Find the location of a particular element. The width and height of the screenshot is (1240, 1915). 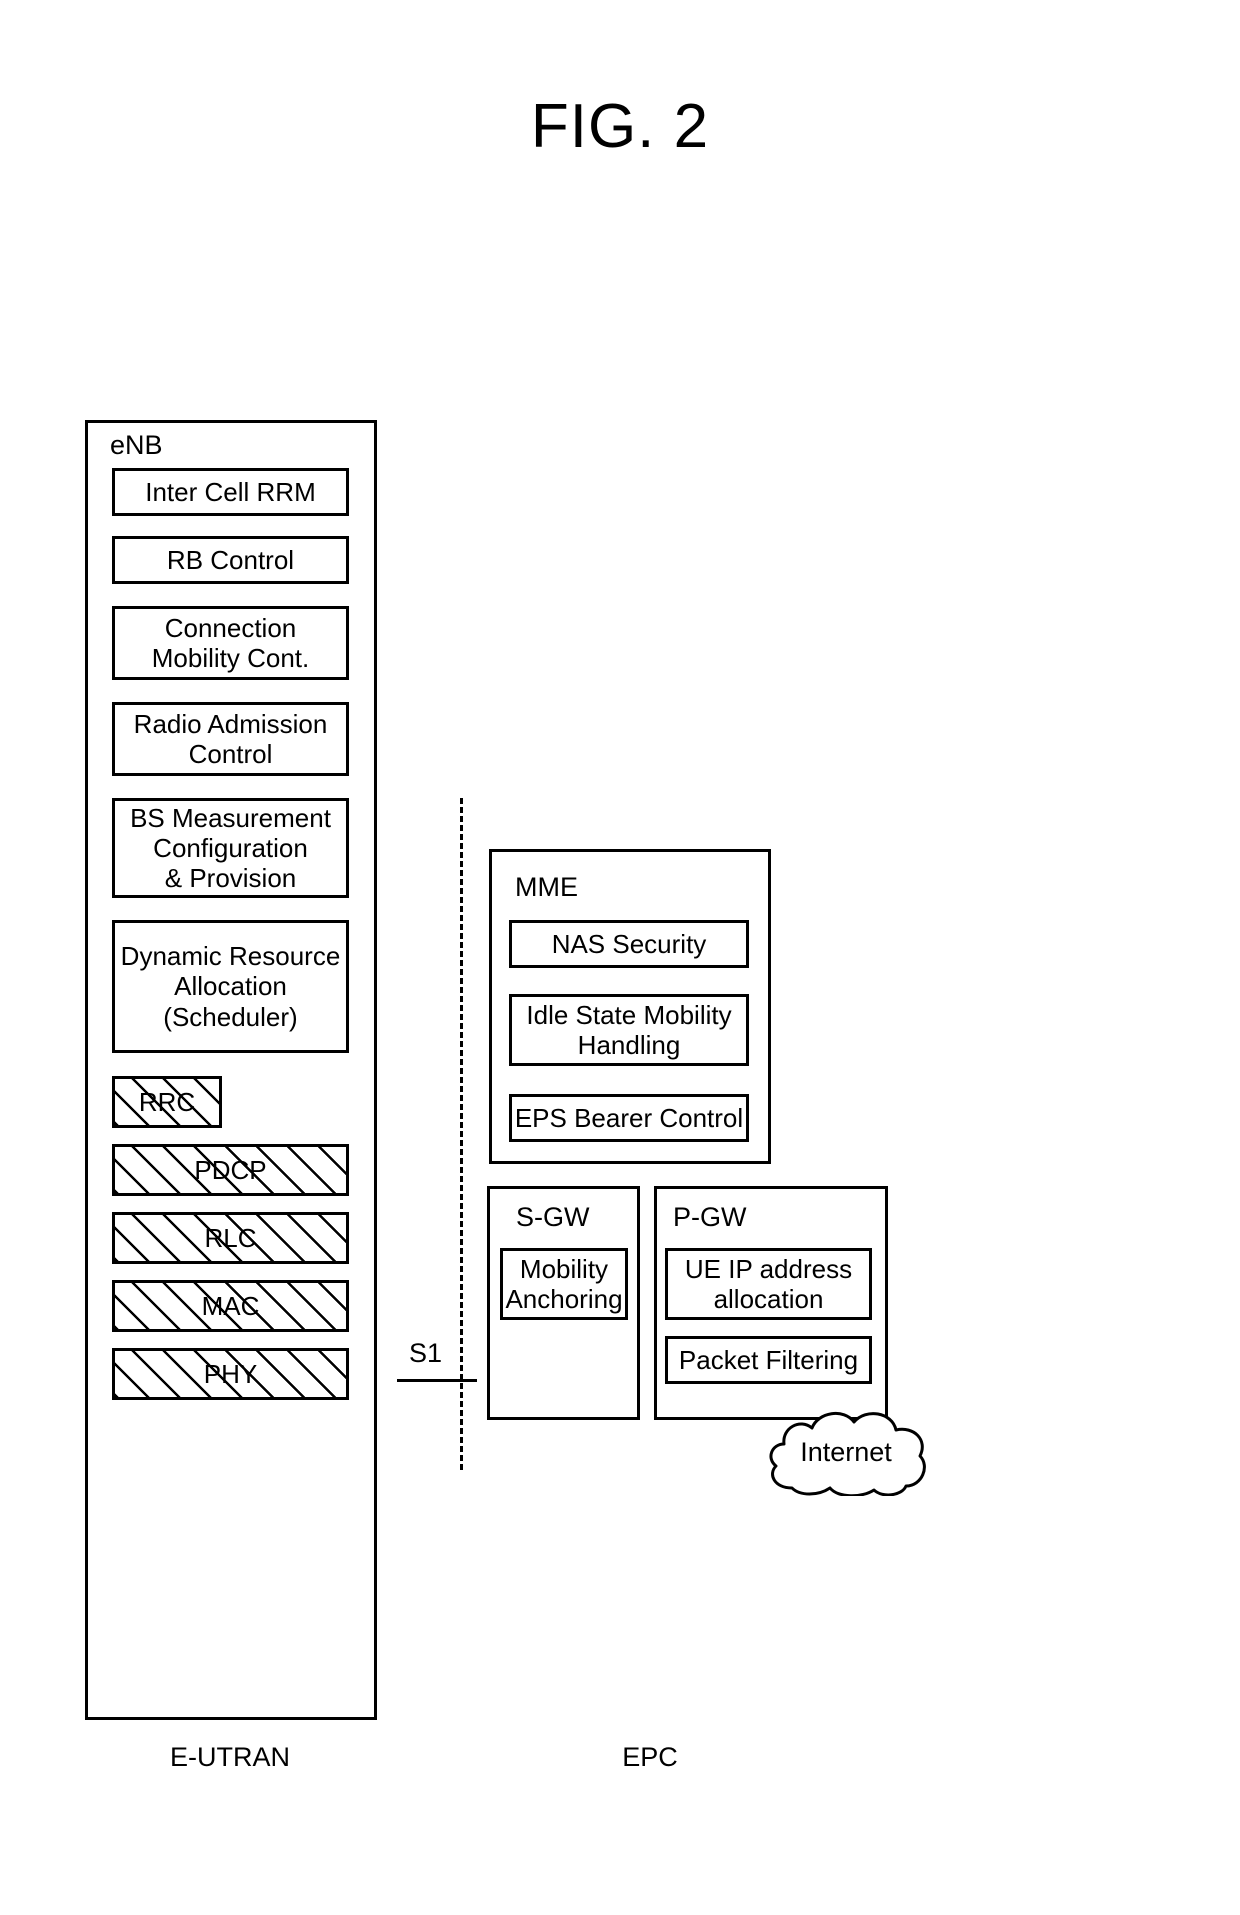

sgw-label: S-GW is located at coordinates (553, 1217).